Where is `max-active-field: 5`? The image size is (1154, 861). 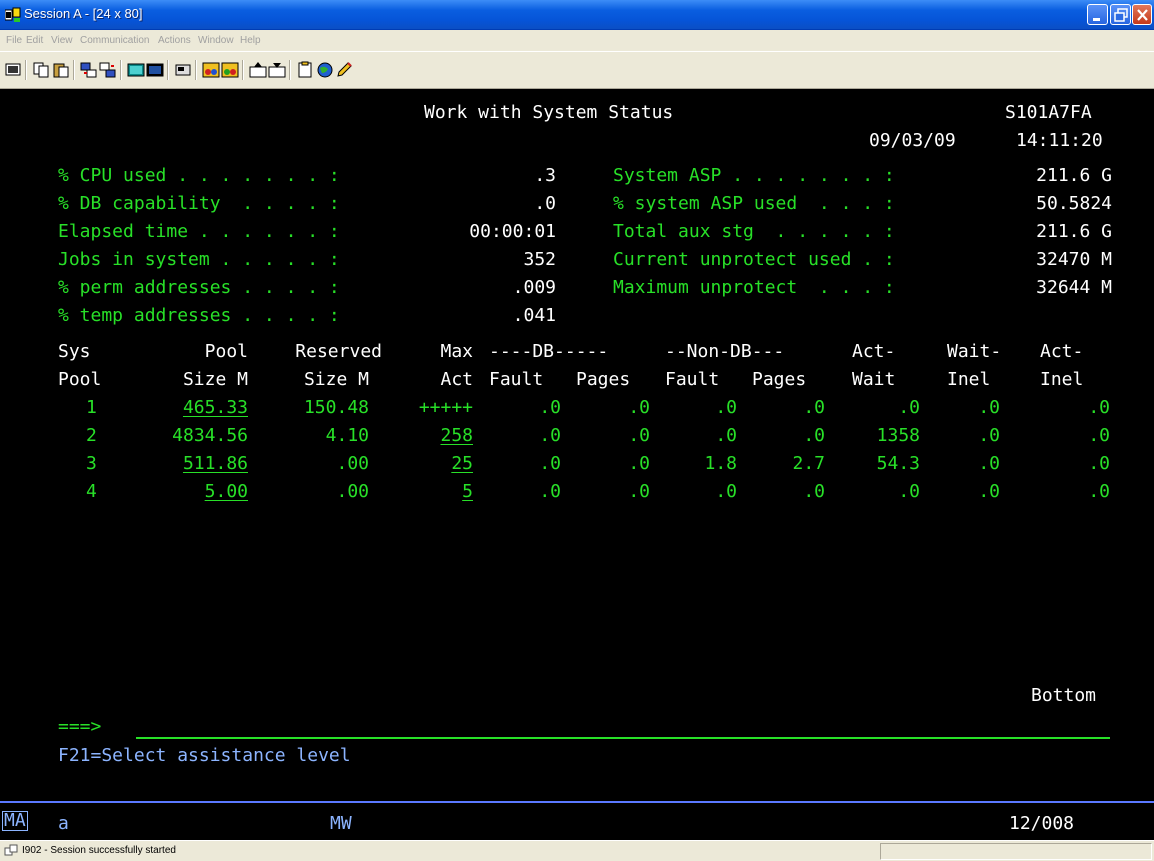 max-active-field: 5 is located at coordinates (436, 492).